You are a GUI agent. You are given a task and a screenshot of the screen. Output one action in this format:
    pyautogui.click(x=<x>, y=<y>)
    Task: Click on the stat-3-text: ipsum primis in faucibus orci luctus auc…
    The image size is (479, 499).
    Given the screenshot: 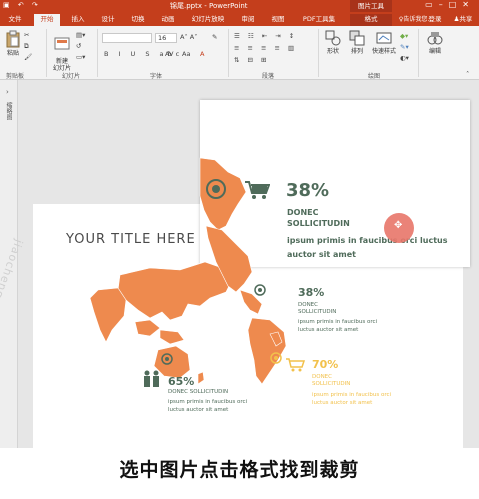 What is the action you would take?
    pyautogui.click(x=352, y=399)
    